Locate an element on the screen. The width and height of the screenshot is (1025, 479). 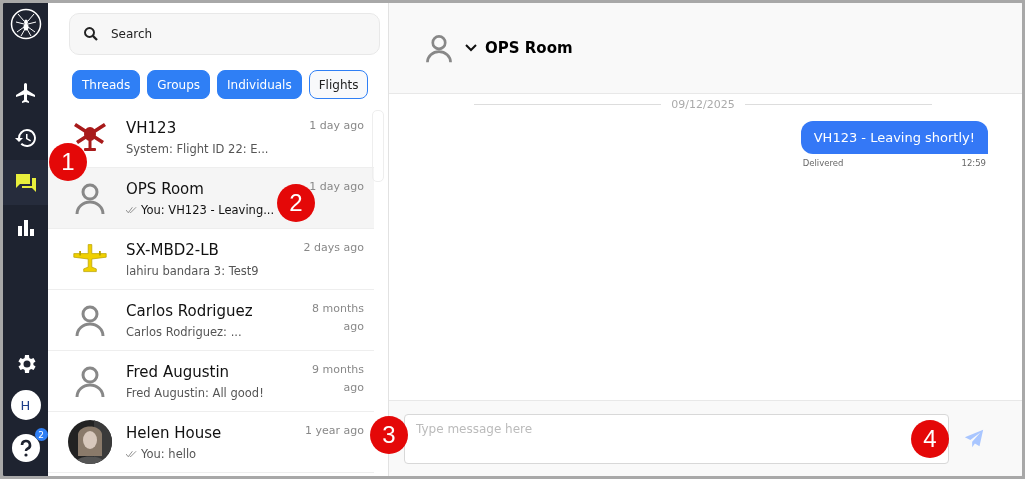
filter-chip: Threads is located at coordinates (106, 84).